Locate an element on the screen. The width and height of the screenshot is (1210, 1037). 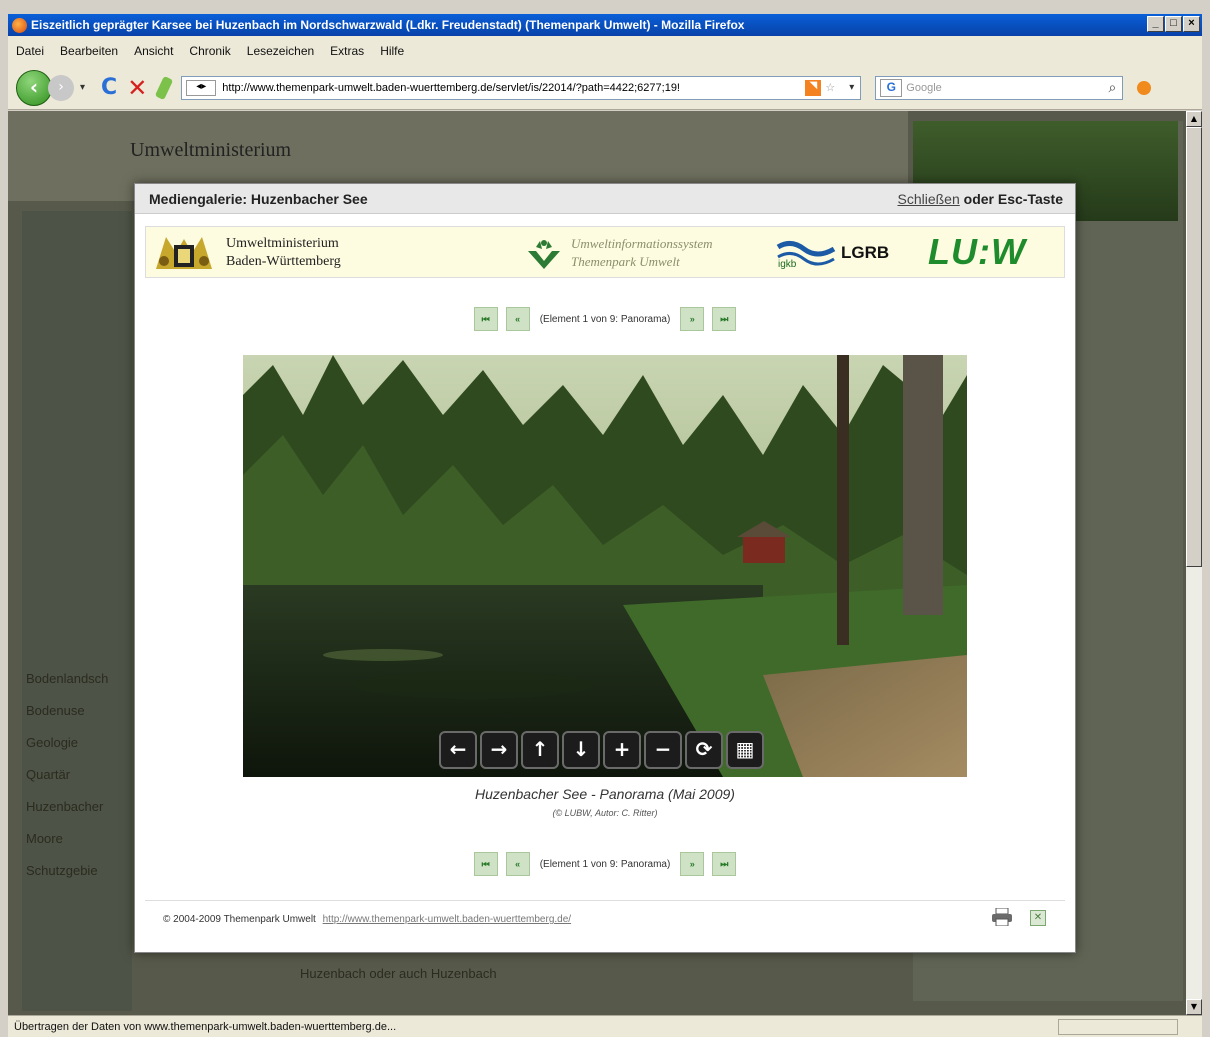
image-tools: ← → ↑ ↓ + − ⟳ ▦ is located at coordinates (601, 750).